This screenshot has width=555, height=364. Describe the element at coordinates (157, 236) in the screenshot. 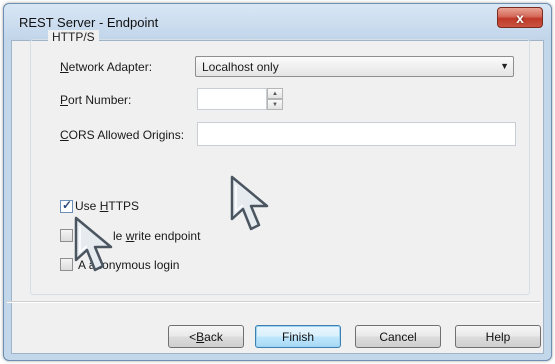

I see `write-endpoint-label: le write endpoint` at that location.